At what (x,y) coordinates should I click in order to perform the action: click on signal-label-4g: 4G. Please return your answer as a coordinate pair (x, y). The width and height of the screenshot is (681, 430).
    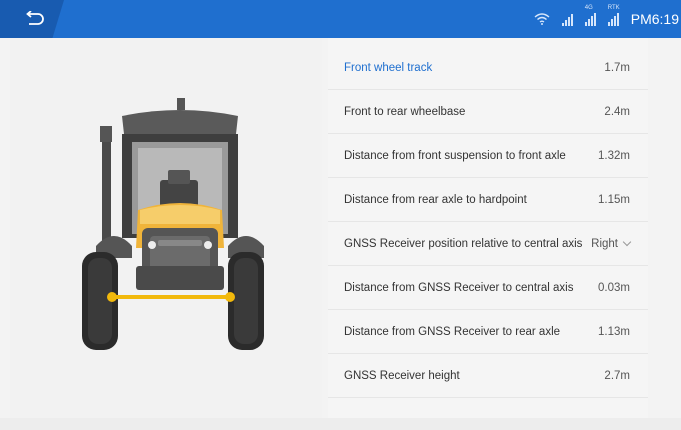
    Looking at the image, I should click on (588, 8).